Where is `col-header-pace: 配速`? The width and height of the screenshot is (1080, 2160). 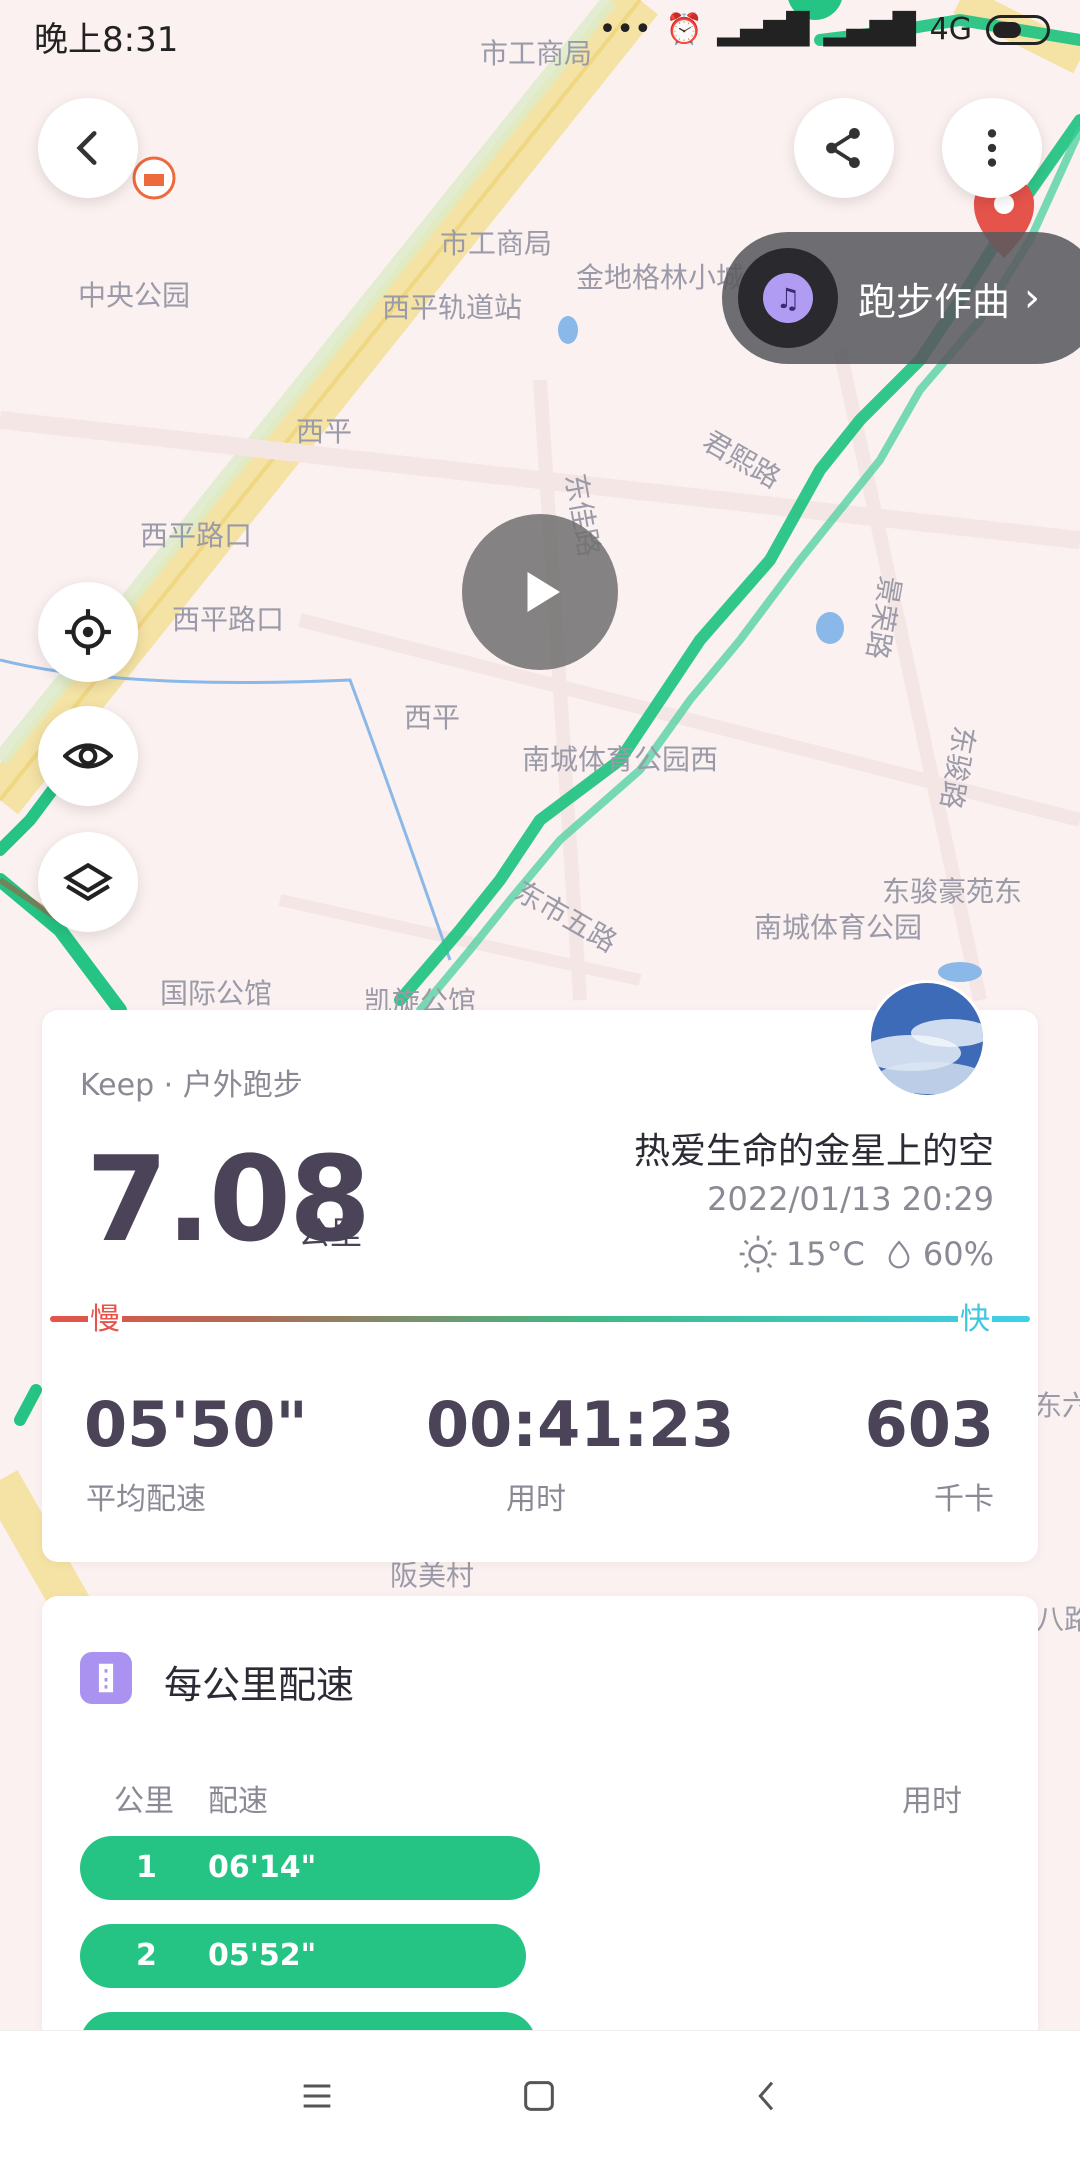 col-header-pace: 配速 is located at coordinates (238, 1801).